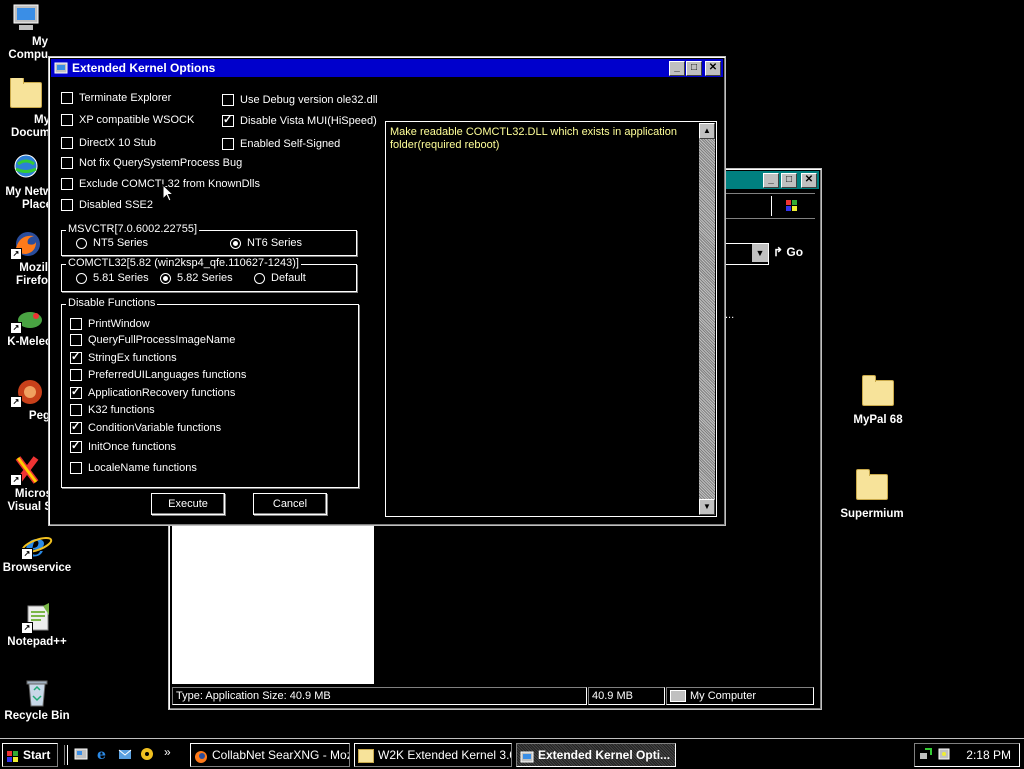  I want to click on notepad-plus-icon: ↗, so click(37, 618).